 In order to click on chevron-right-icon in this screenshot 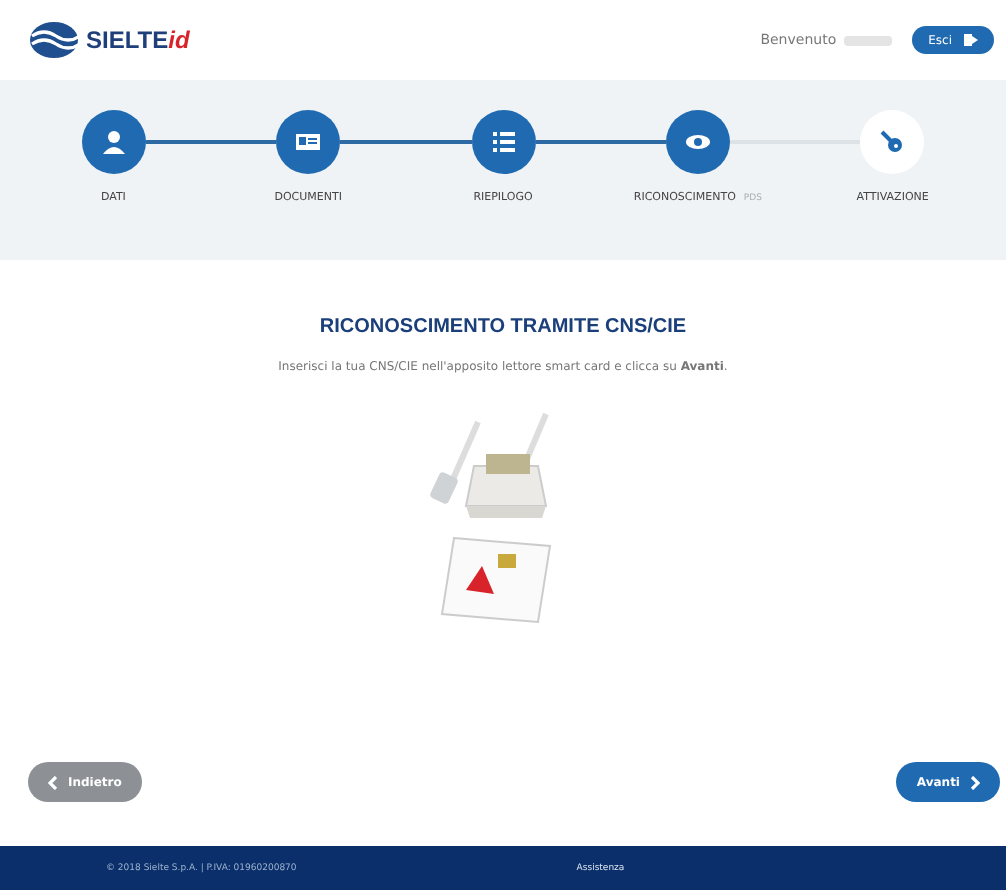, I will do `click(975, 782)`.